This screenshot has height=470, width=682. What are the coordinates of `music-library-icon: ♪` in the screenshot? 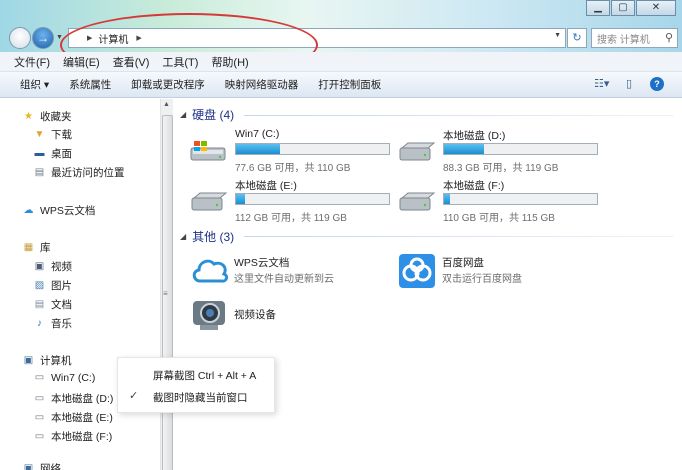 It's located at (39, 323).